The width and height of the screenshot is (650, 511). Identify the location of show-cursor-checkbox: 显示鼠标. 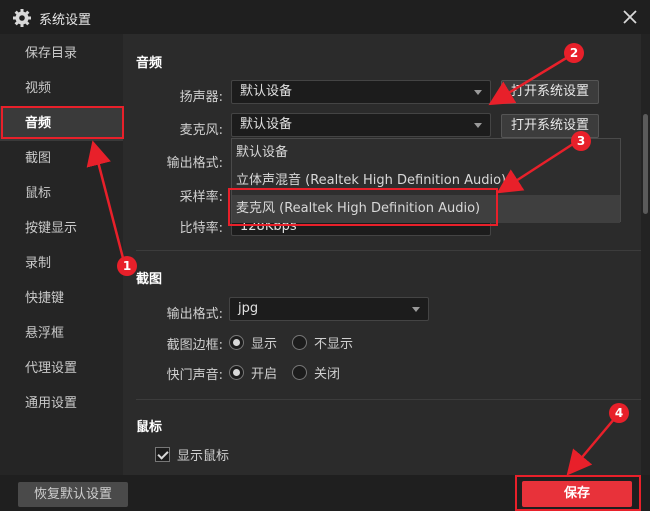
(192, 454).